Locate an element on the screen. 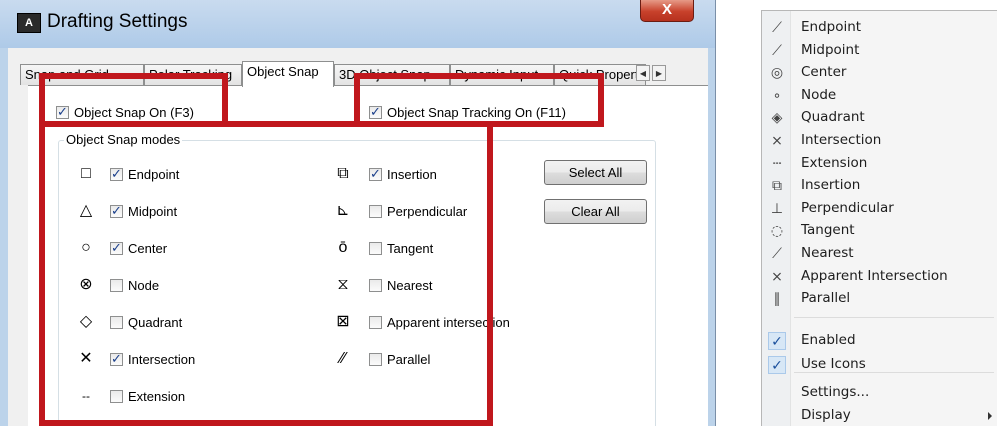 The width and height of the screenshot is (997, 427). menu-item-enabled: ✓ Enabled is located at coordinates (879, 341).